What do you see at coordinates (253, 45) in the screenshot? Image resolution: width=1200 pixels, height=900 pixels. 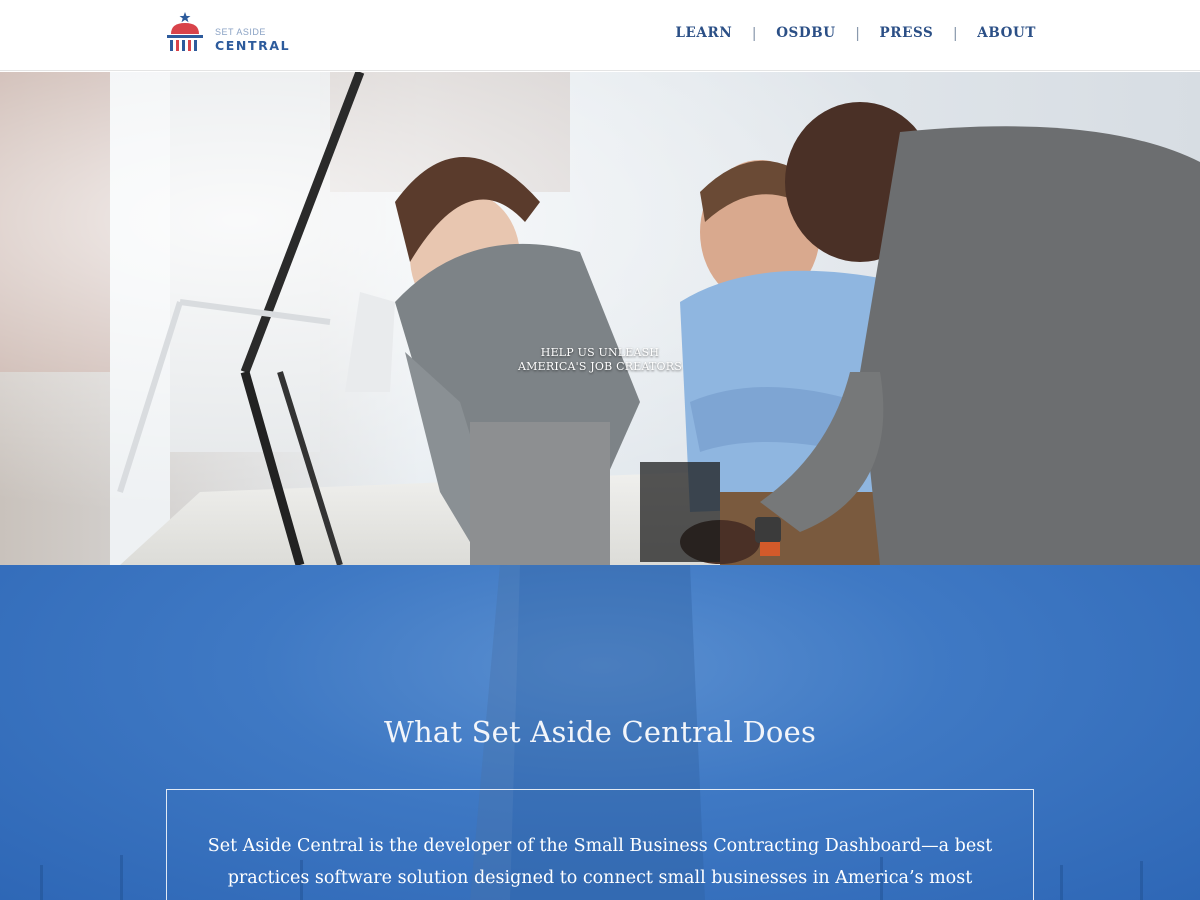 I see `logo-big-text: CENTRAL` at bounding box center [253, 45].